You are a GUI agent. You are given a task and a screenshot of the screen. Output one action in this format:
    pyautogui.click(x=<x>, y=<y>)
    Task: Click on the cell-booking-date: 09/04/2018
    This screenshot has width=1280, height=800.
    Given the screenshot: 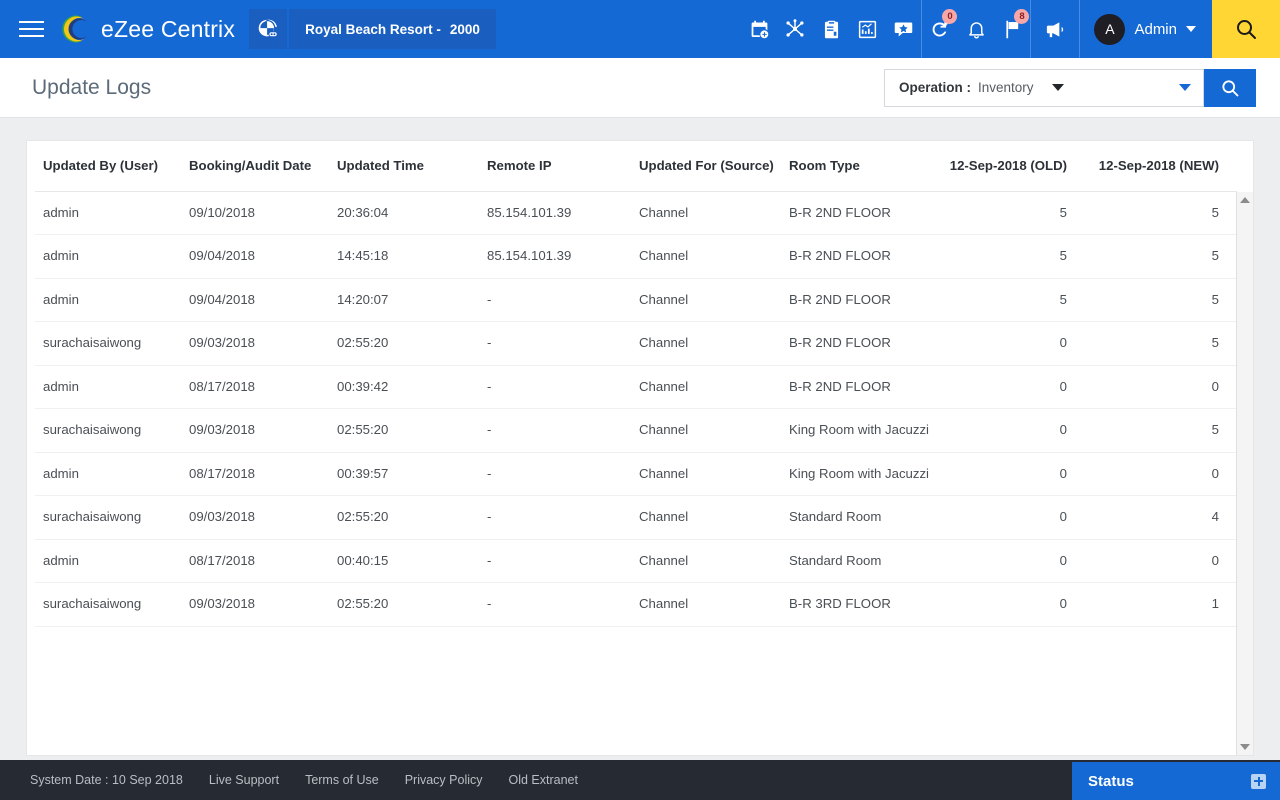 What is the action you would take?
    pyautogui.click(x=263, y=256)
    